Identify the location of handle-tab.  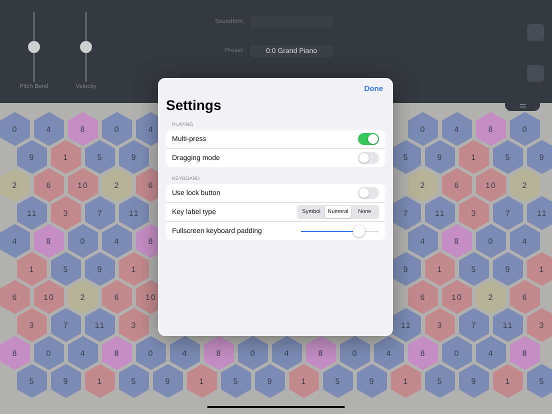
(522, 105).